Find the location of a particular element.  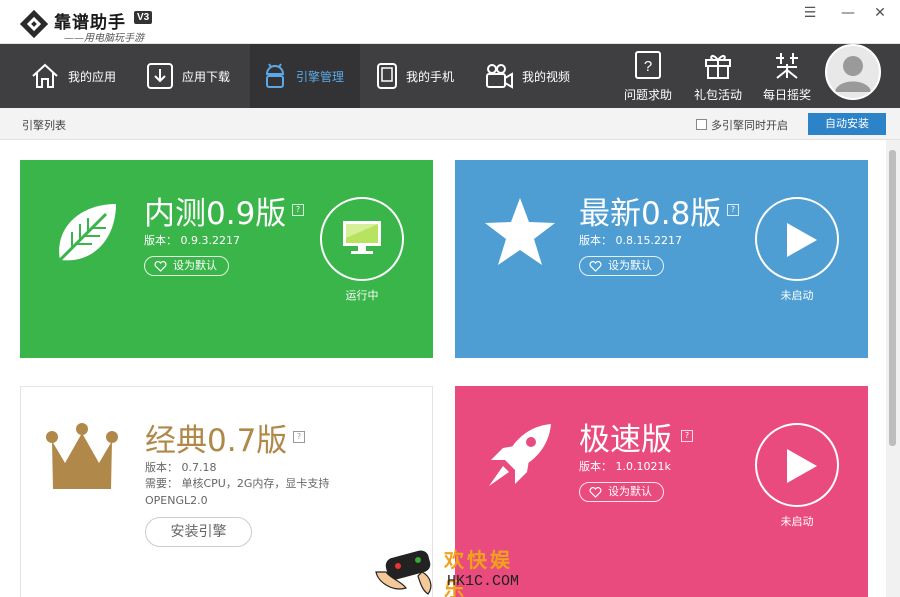

tab-my-phone: 我的手机 is located at coordinates (426, 76).